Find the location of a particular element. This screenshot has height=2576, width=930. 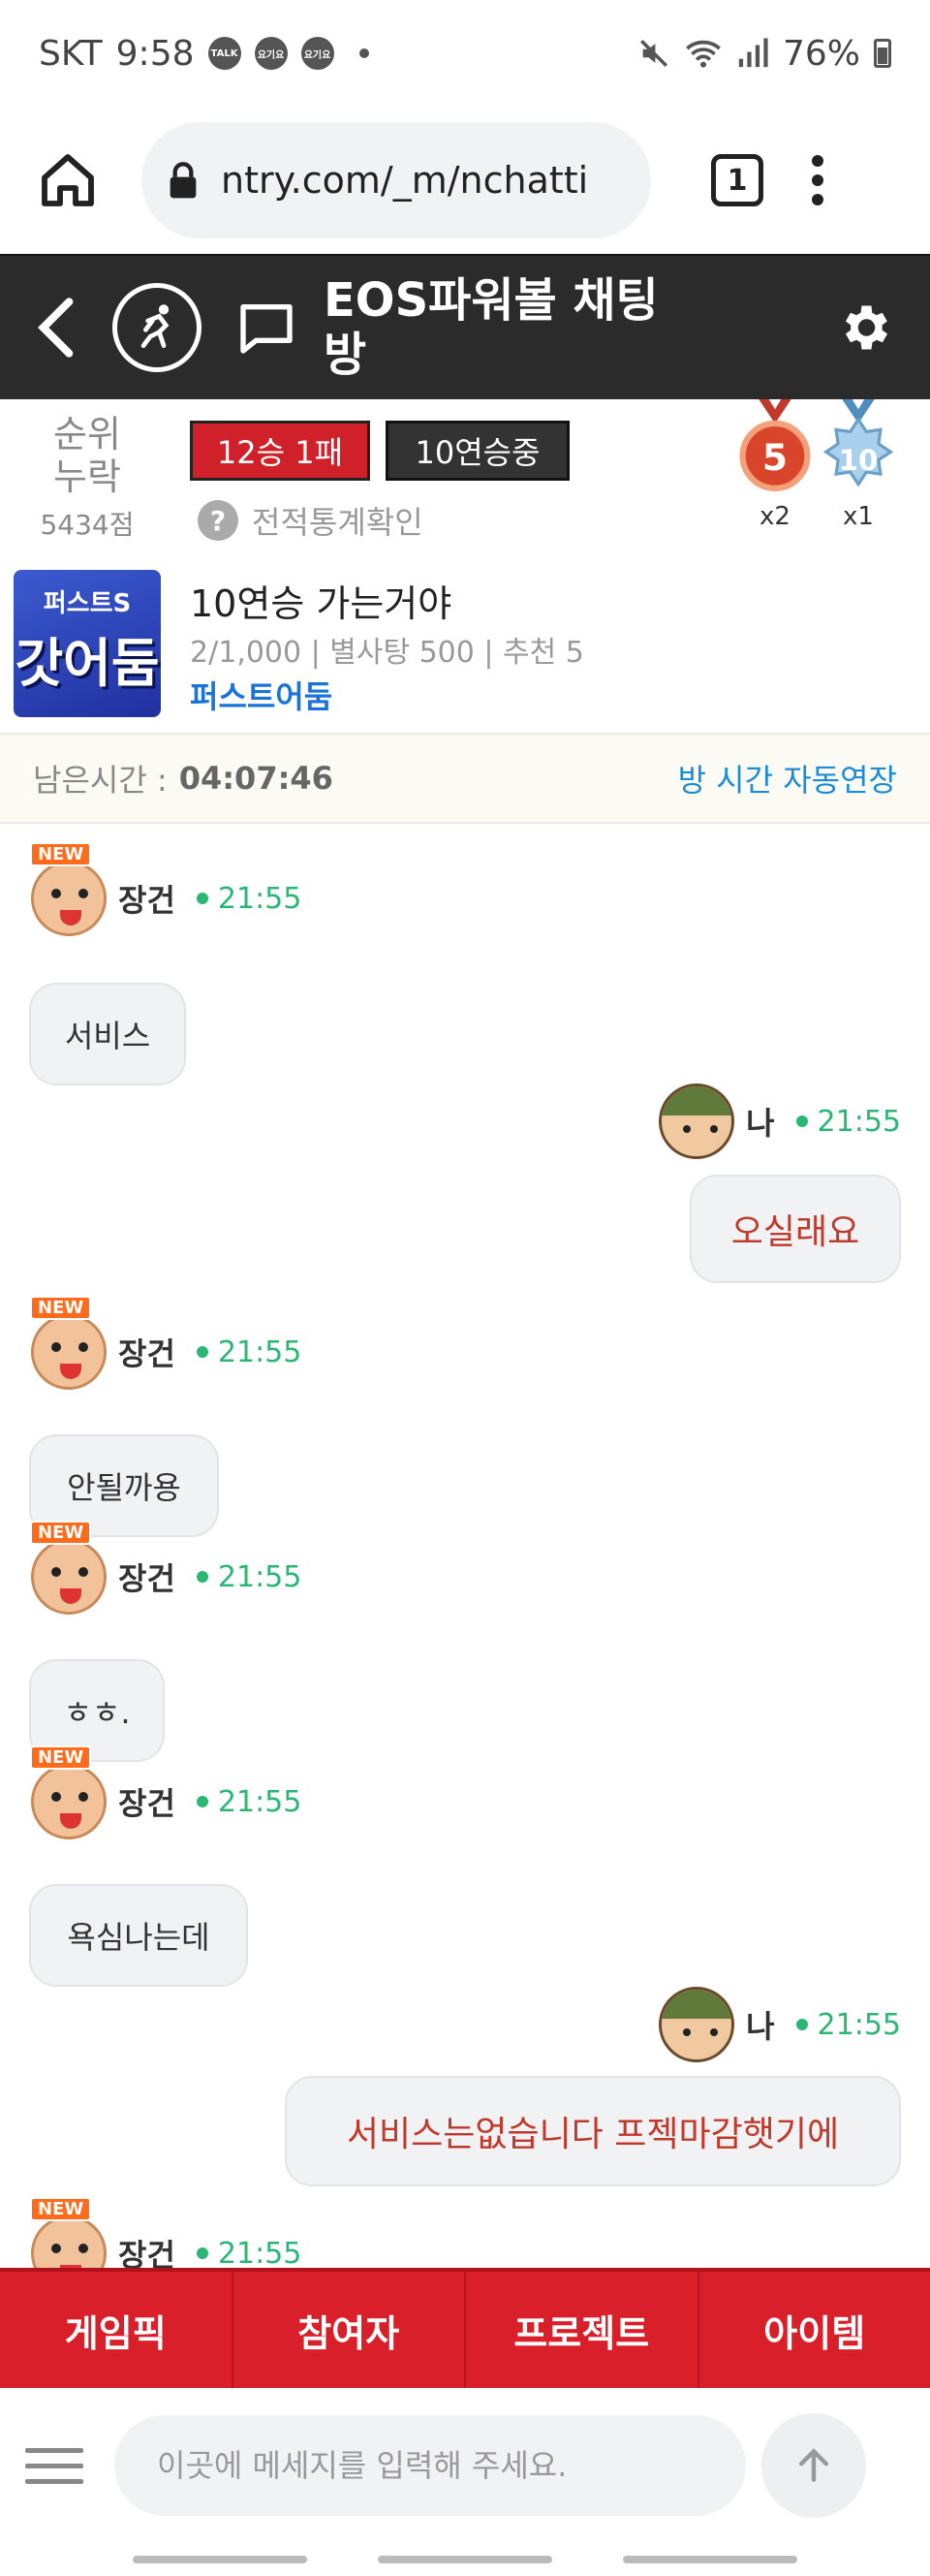

tab-switcher-button: 1 is located at coordinates (737, 180).